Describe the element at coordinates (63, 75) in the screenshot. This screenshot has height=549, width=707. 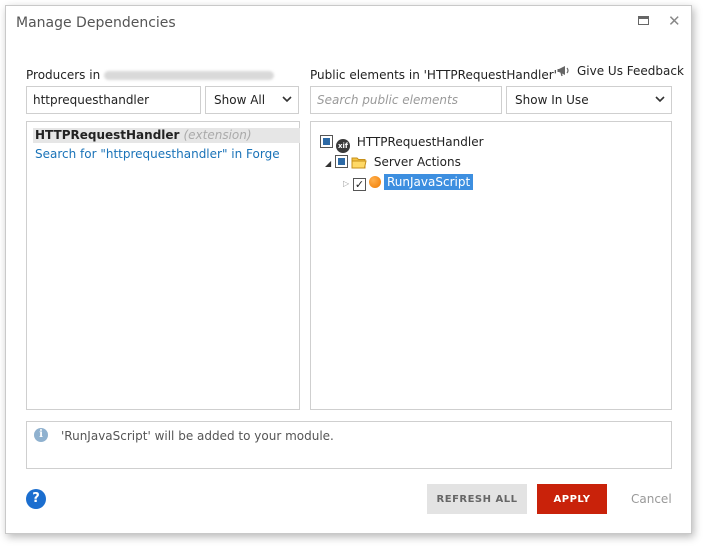
I see `producers-label-text: Producers in` at that location.